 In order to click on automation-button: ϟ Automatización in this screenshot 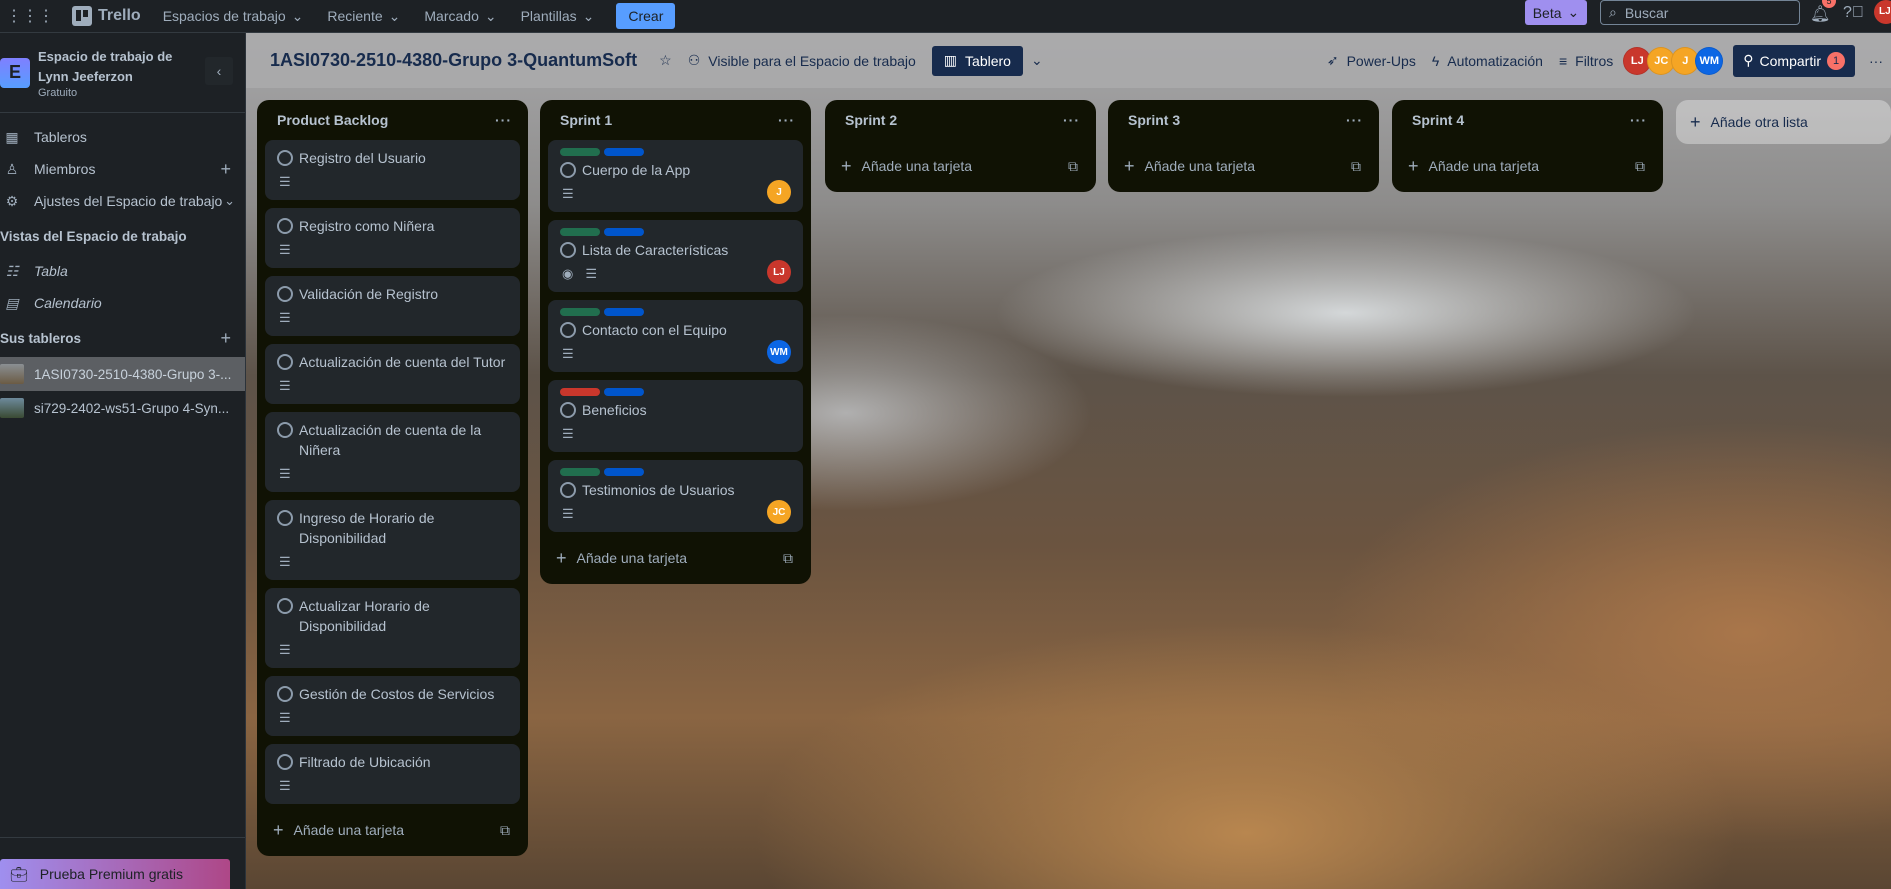, I will do `click(1487, 61)`.